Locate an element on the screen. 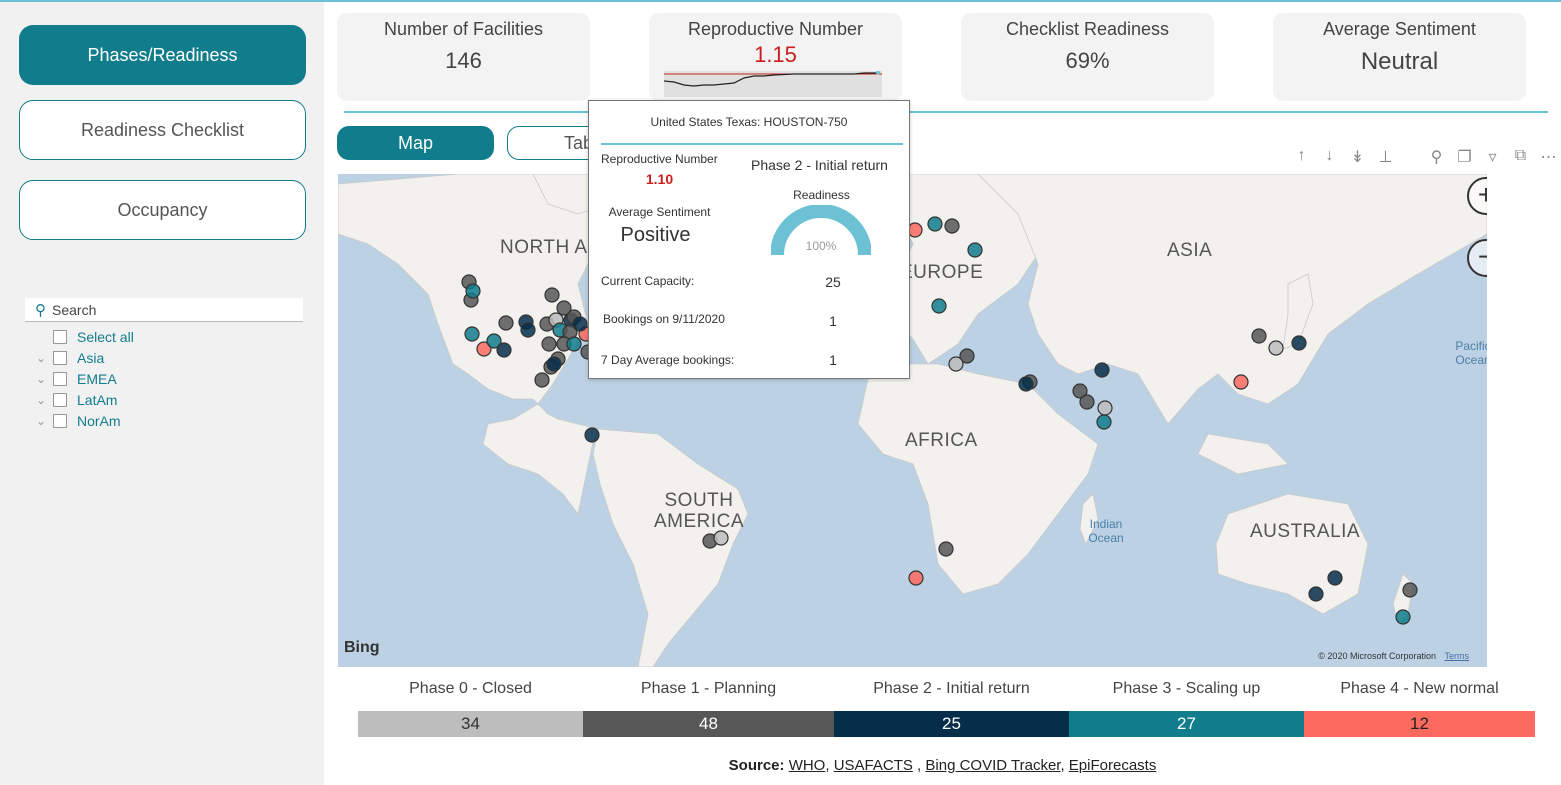 The width and height of the screenshot is (1561, 785). kpi-value: 146 is located at coordinates (463, 60).